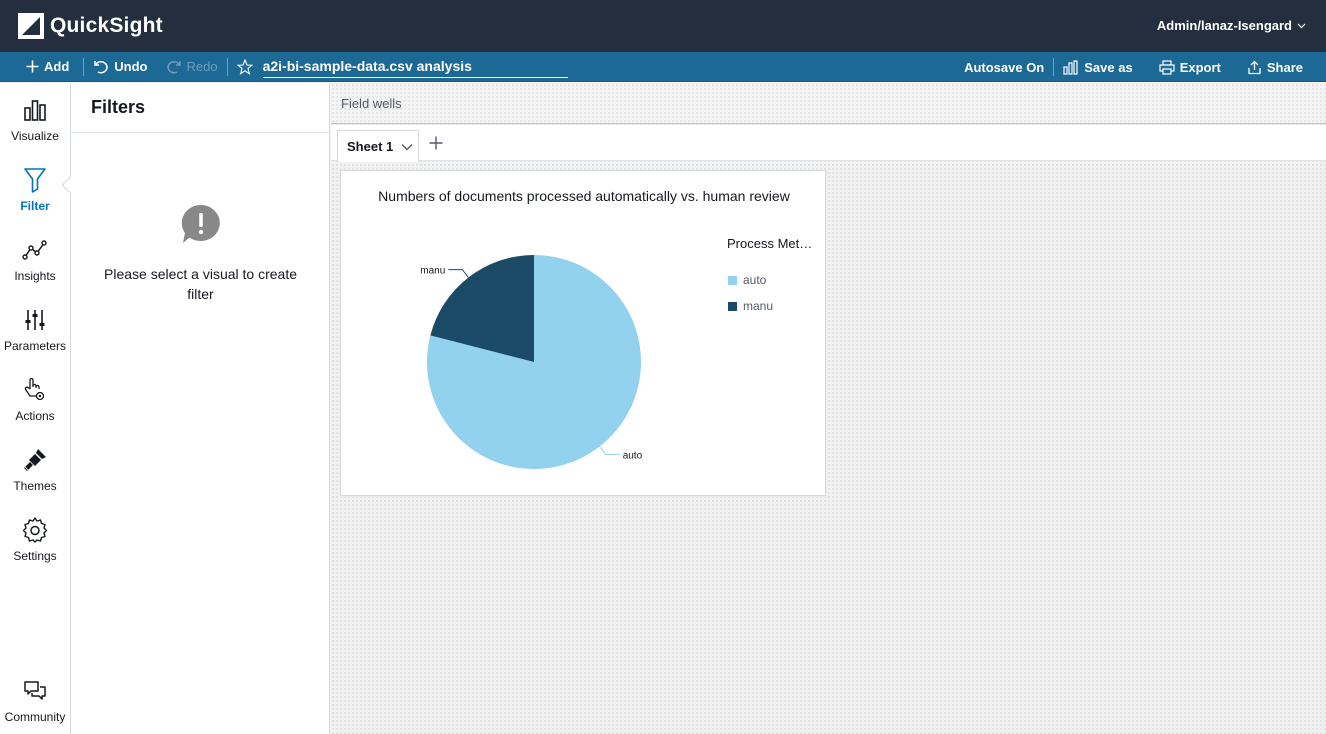  Describe the element at coordinates (201, 226) in the screenshot. I see `alert-speech-bubble-icon` at that location.